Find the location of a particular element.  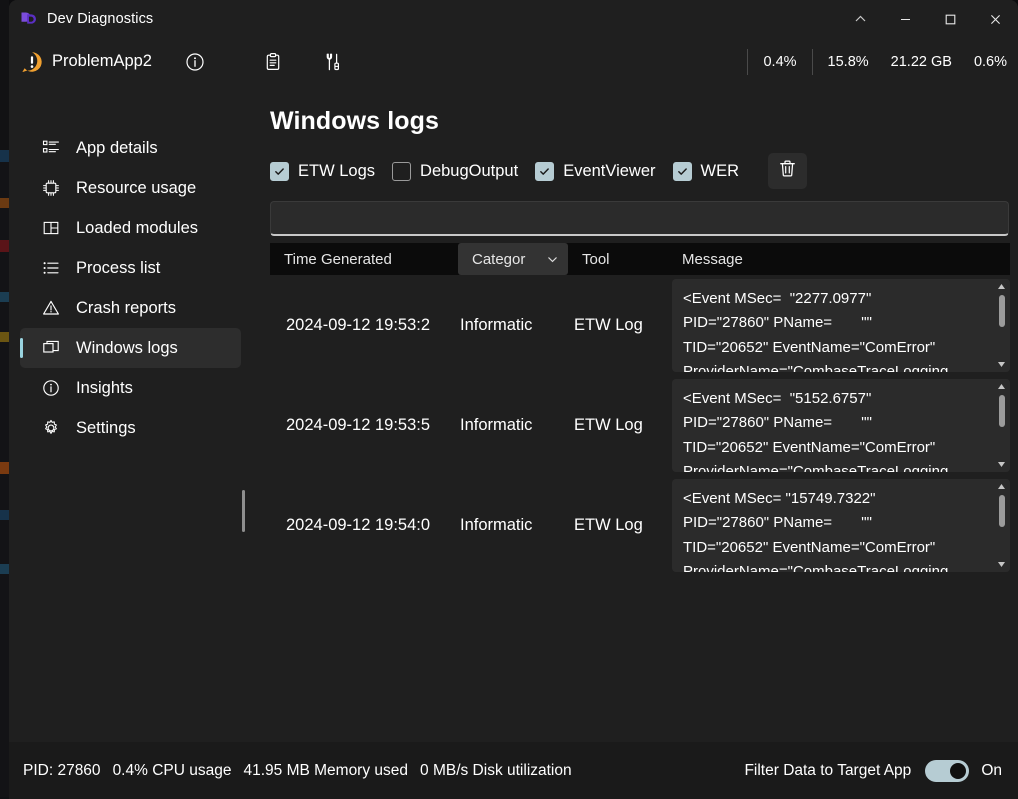

page-title: Windows logs is located at coordinates (355, 121).